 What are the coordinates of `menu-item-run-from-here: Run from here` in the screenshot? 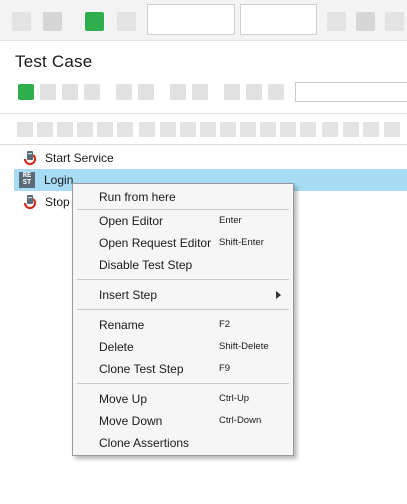 It's located at (183, 197).